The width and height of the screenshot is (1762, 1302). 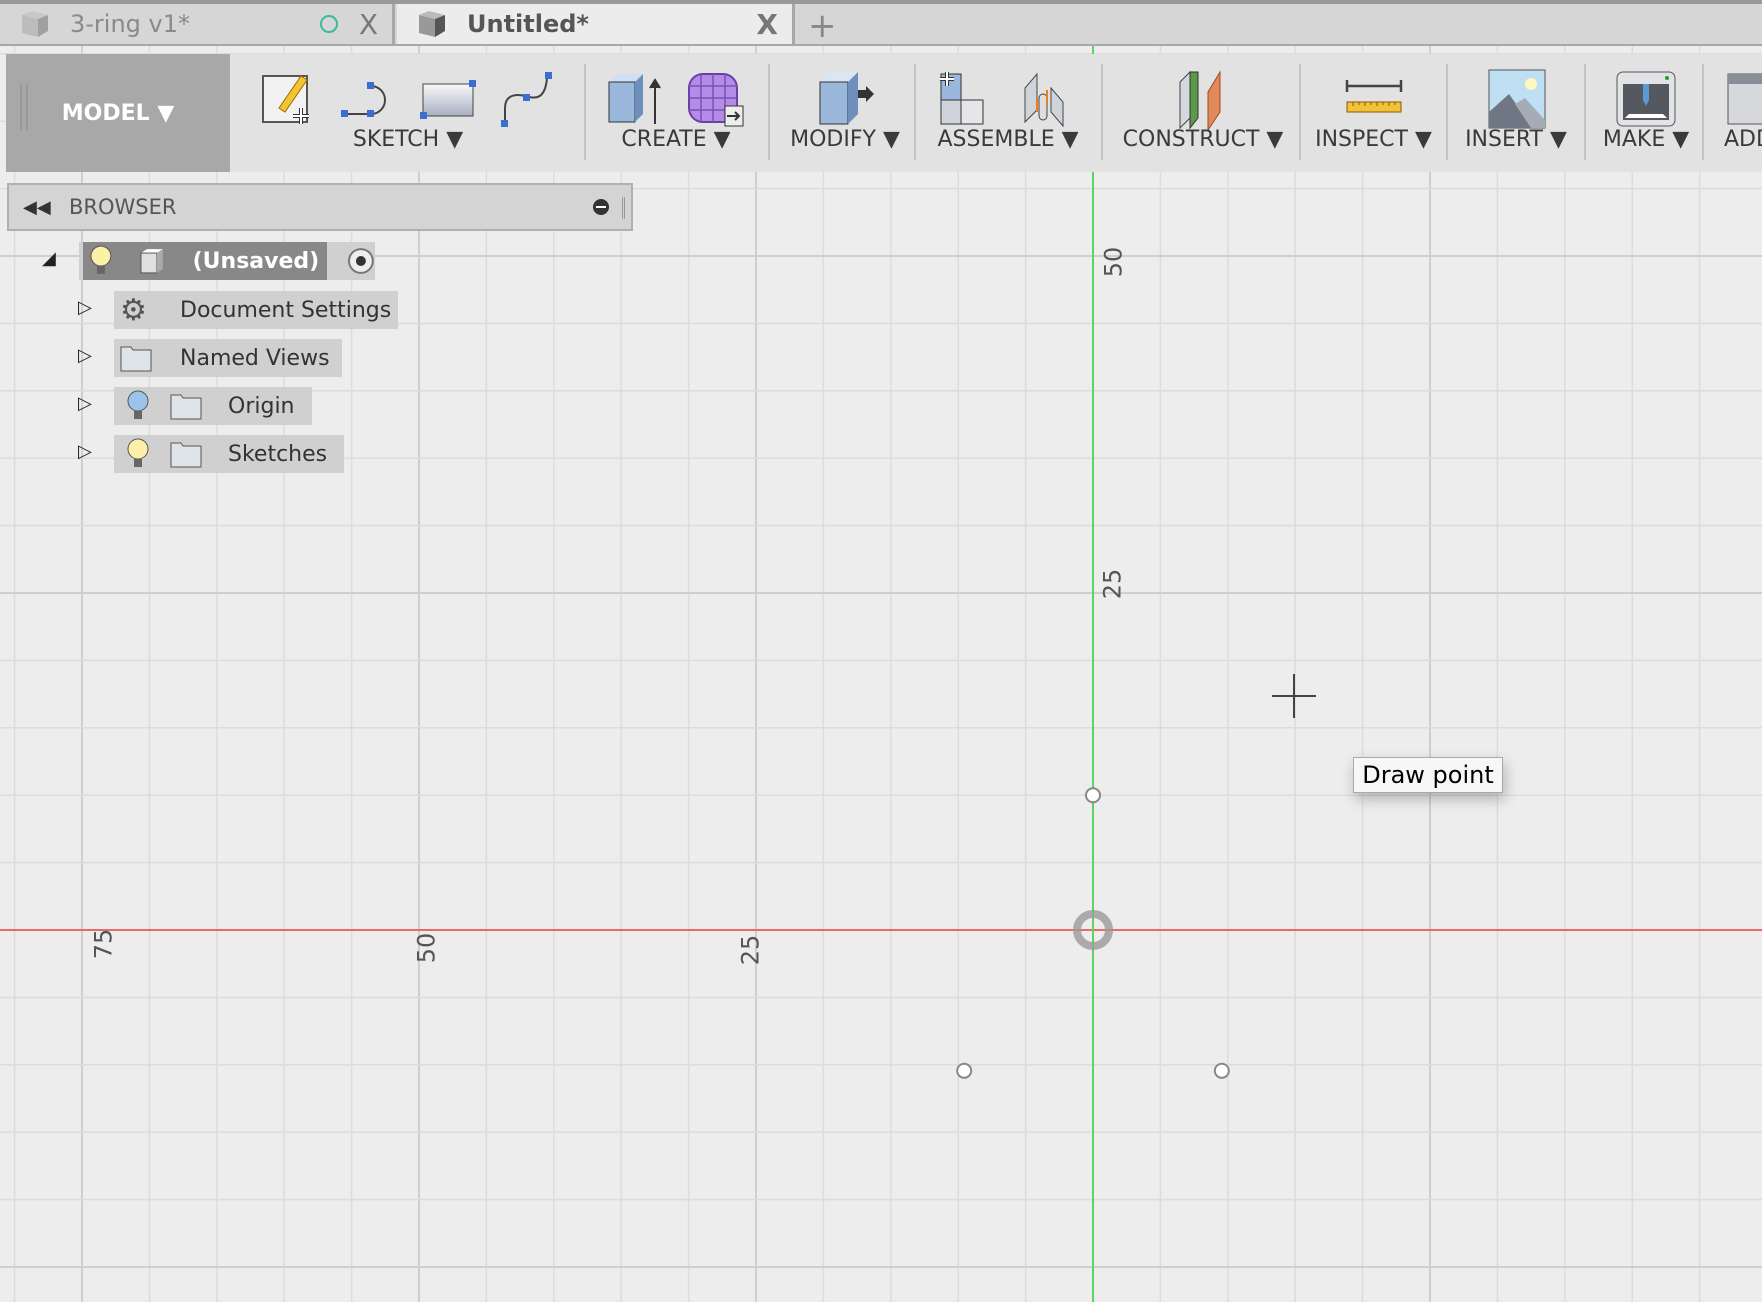 I want to click on browser-item-sketches: Sketches, so click(x=229, y=454).